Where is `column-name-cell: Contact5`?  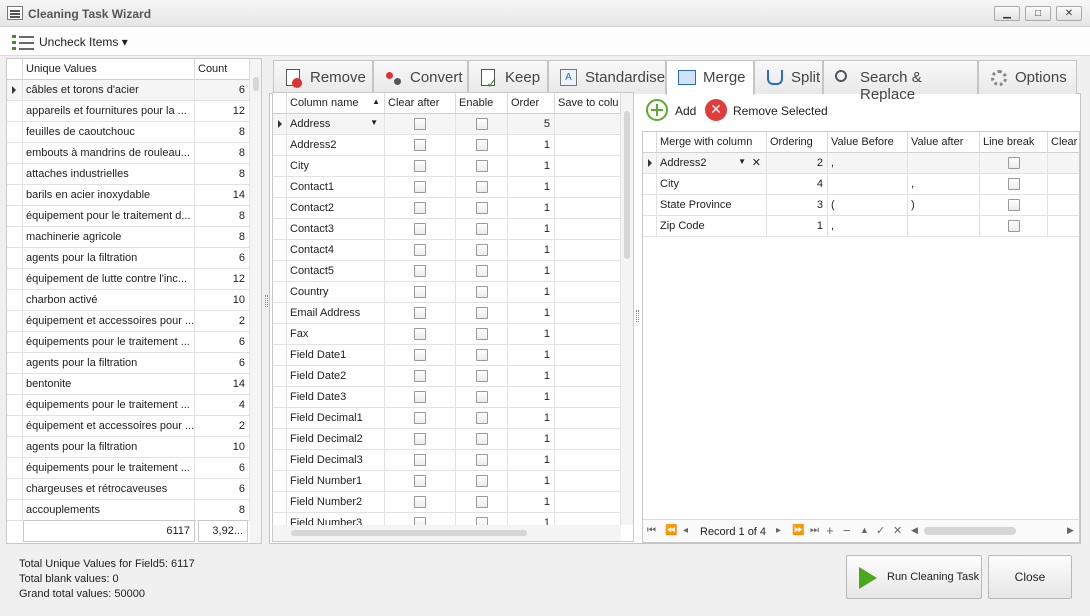
column-name-cell: Contact5 is located at coordinates (336, 271).